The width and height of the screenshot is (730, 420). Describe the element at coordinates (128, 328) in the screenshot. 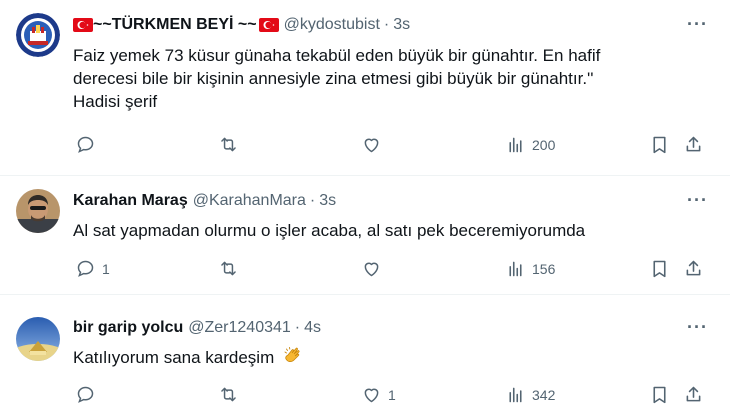

I see `display-name: bir garip yolcu` at that location.